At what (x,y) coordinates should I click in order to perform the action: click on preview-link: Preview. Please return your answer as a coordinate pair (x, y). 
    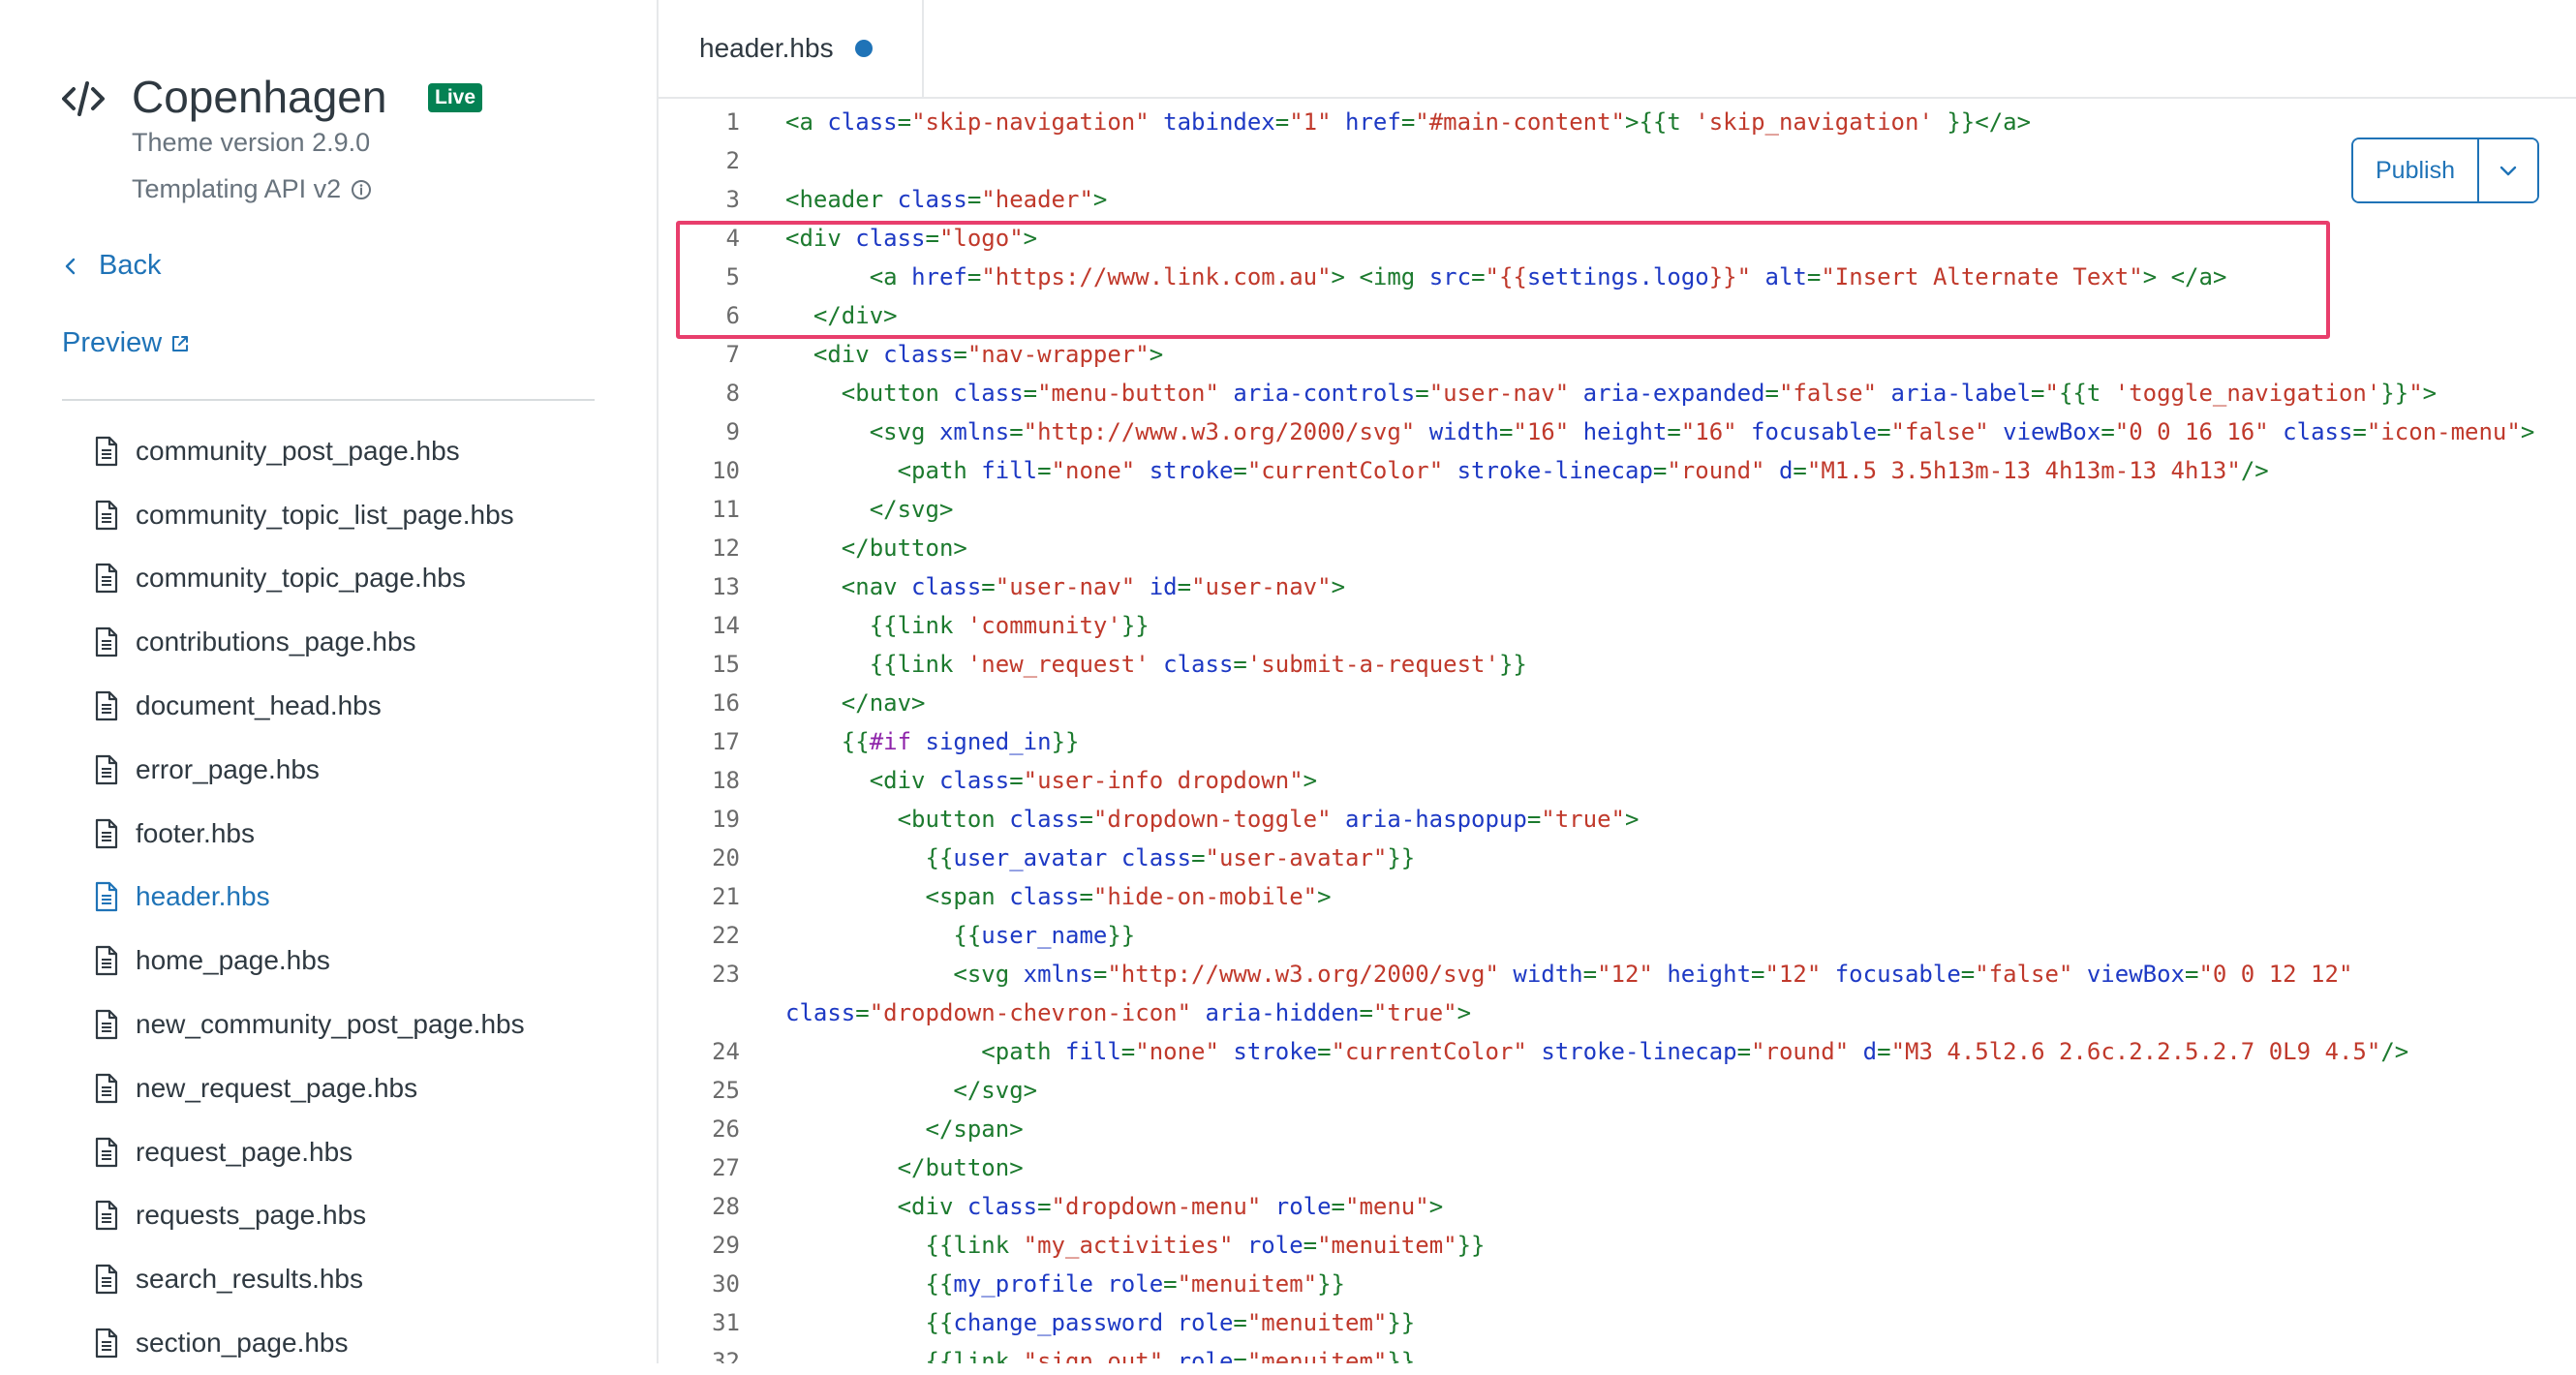
    Looking at the image, I should click on (126, 343).